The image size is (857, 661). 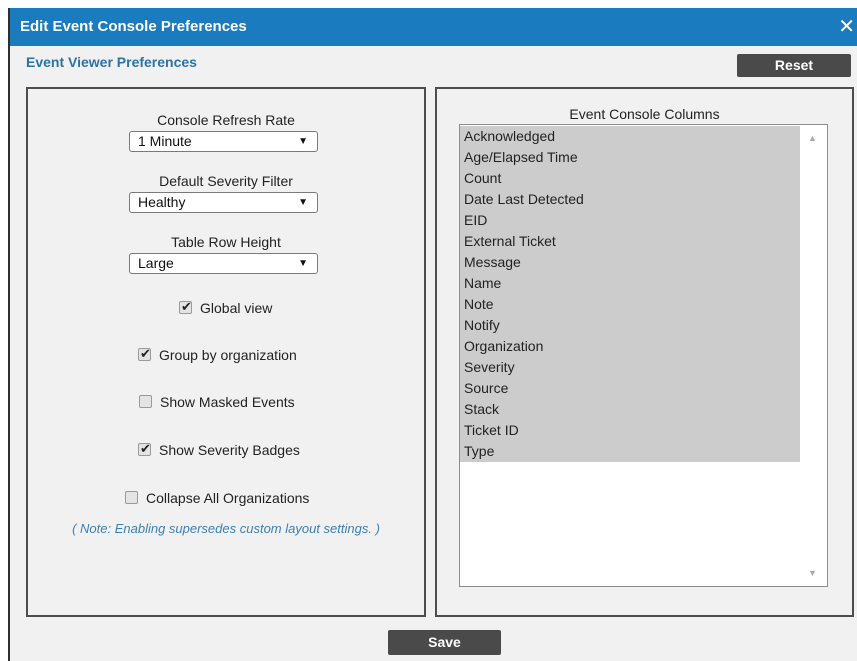 What do you see at coordinates (630, 220) in the screenshot?
I see `list-item: EID` at bounding box center [630, 220].